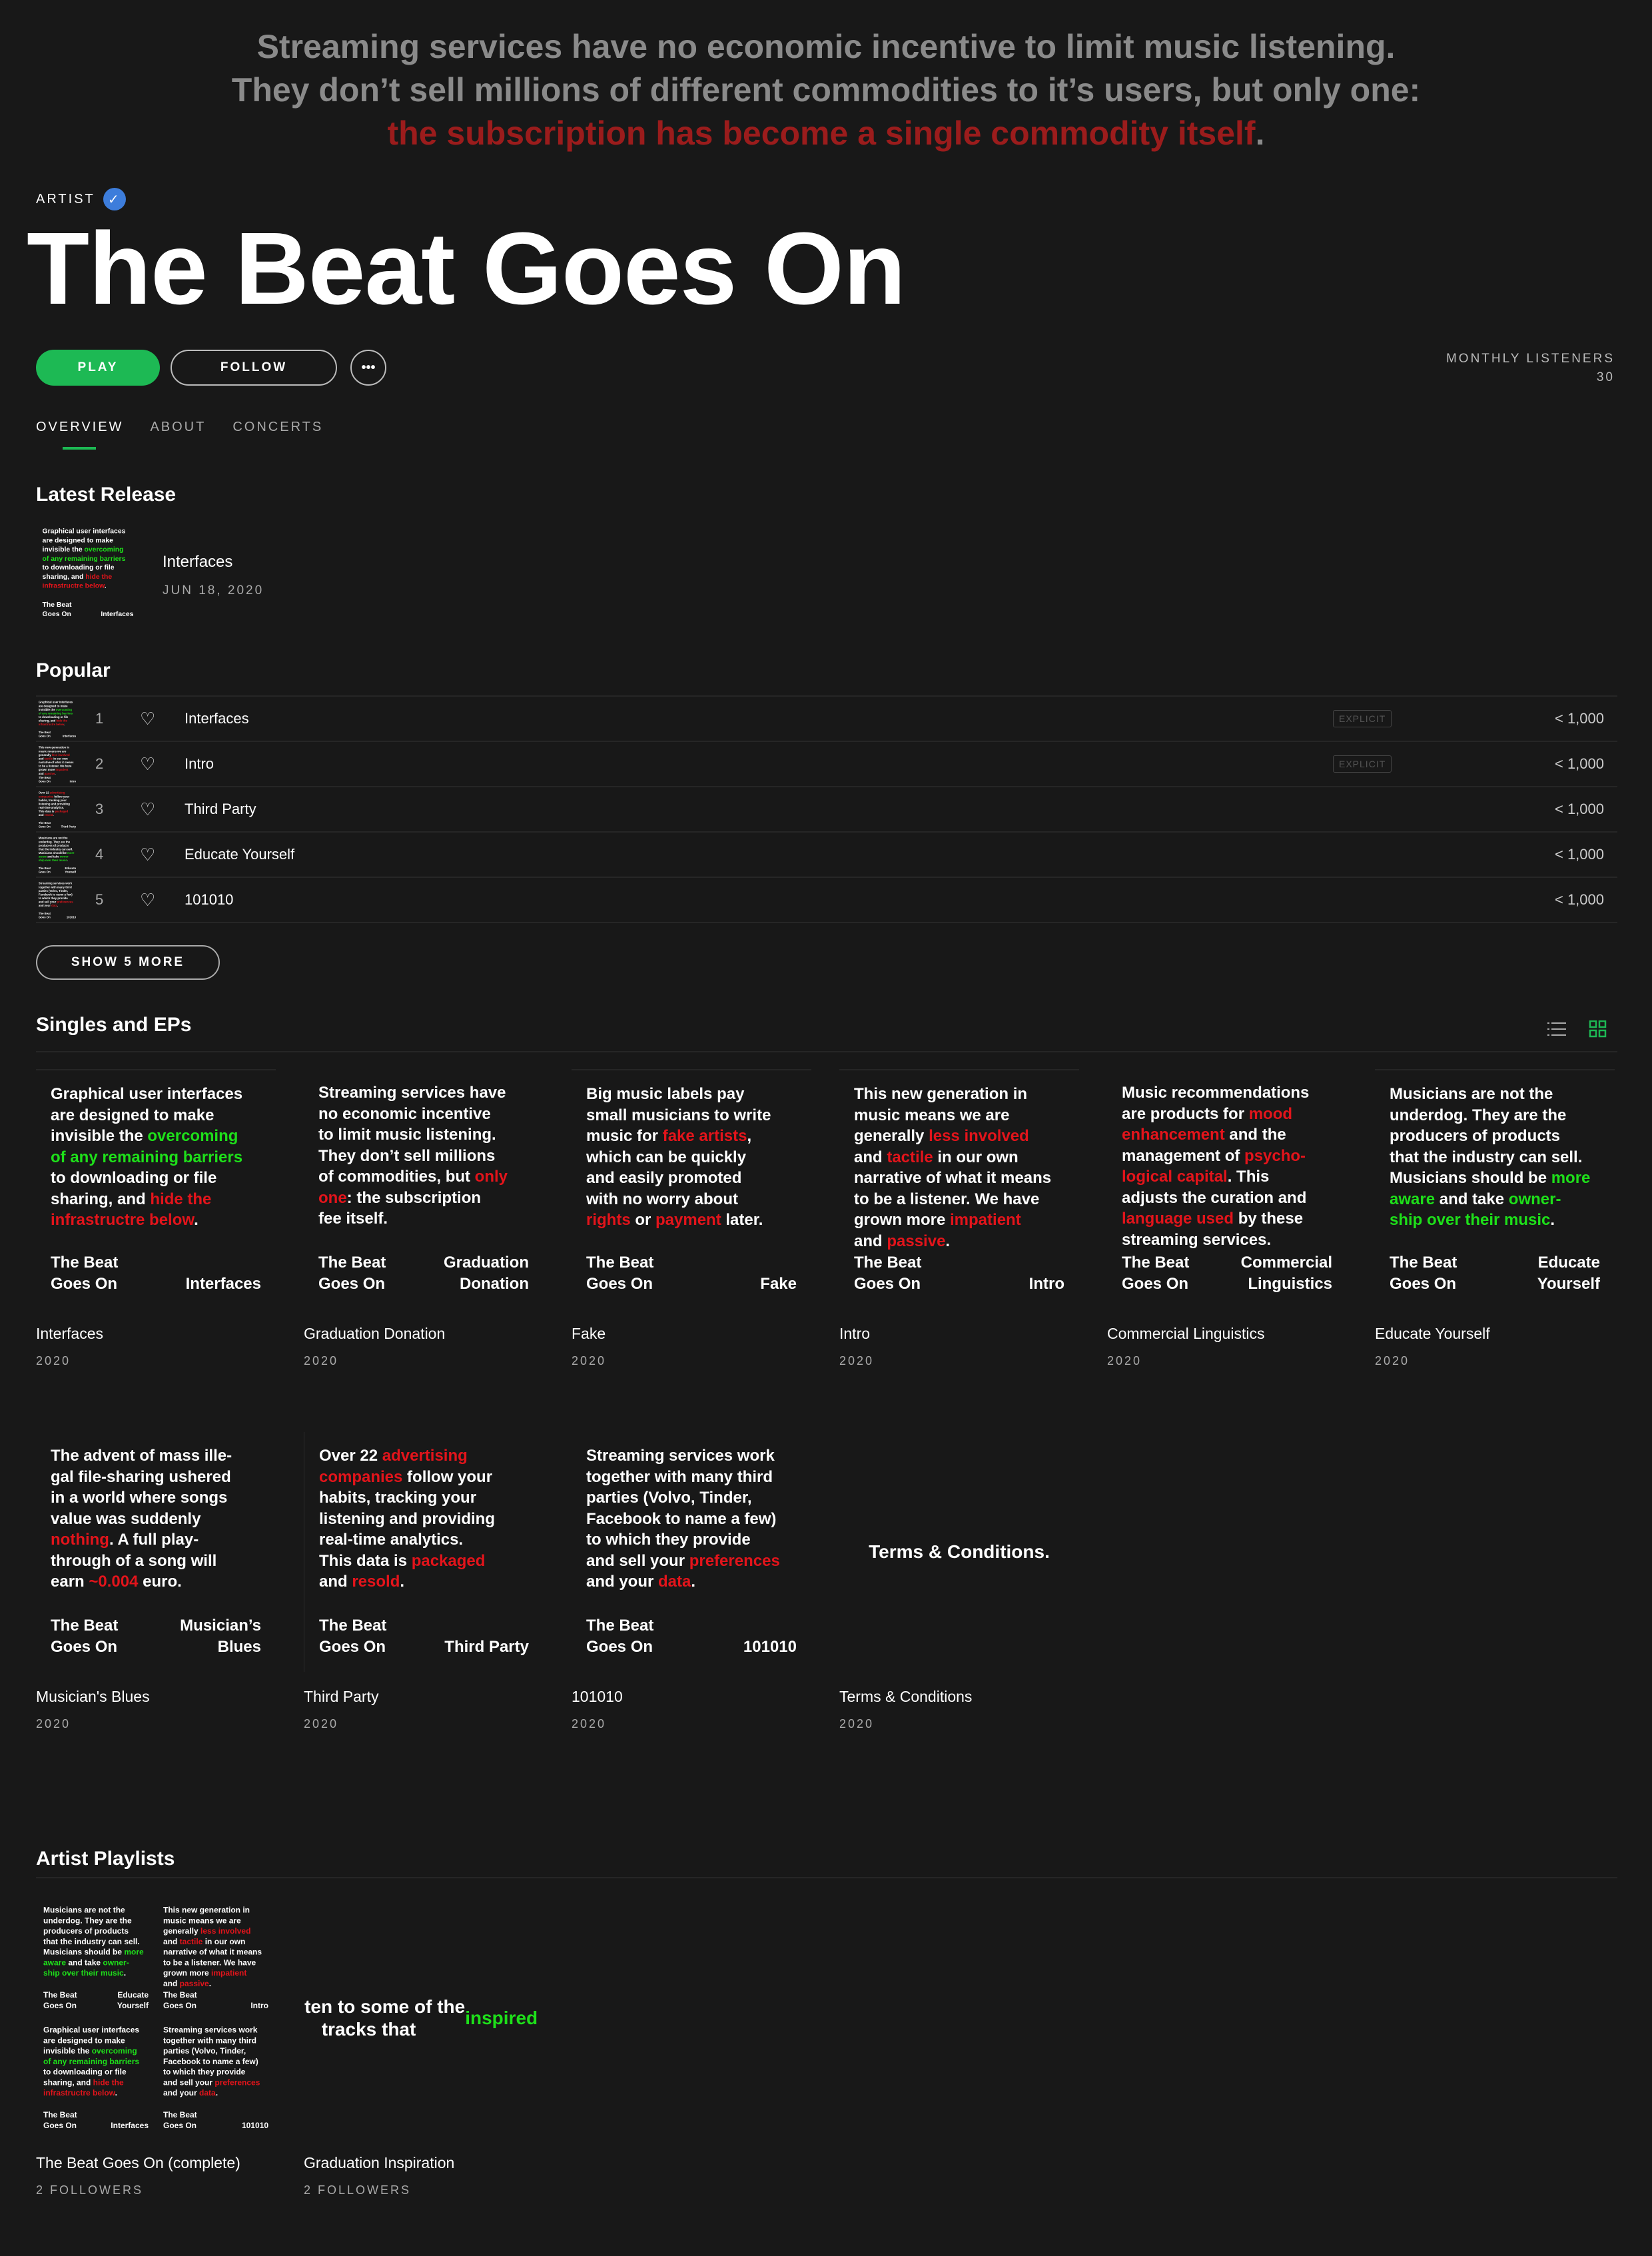  Describe the element at coordinates (597, 1697) in the screenshot. I see `release-title: 101010` at that location.